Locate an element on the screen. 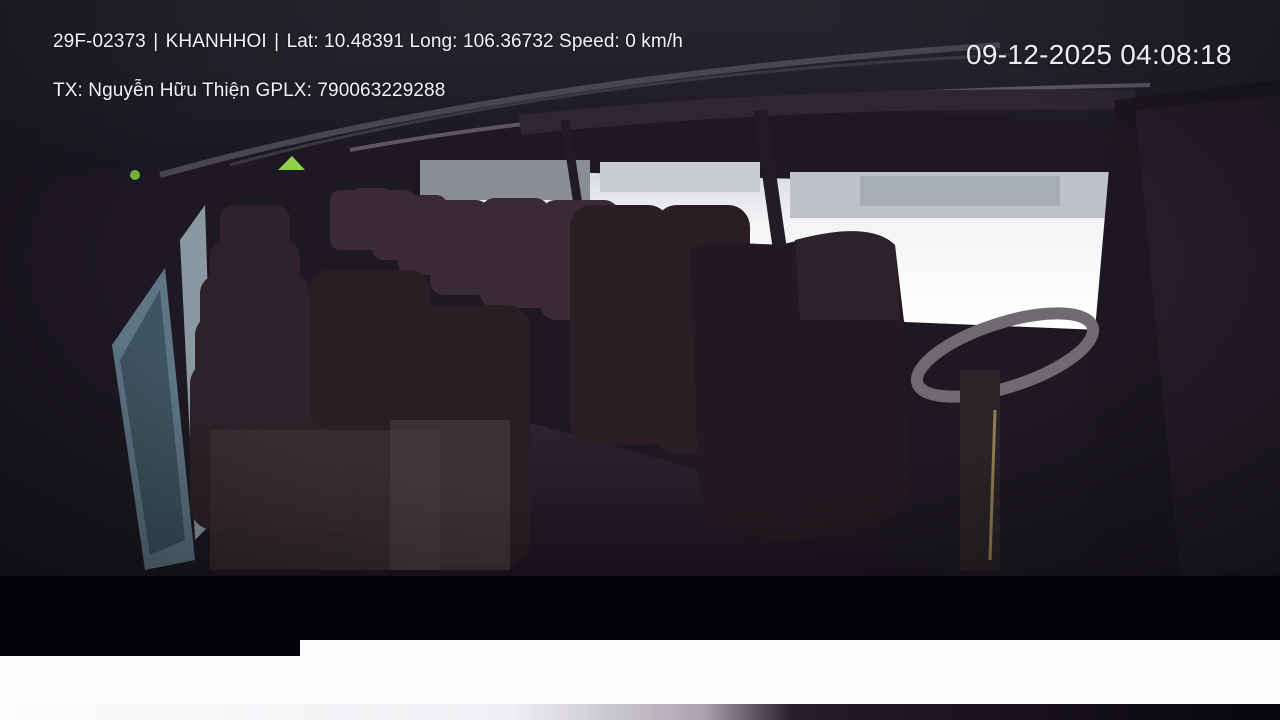 The height and width of the screenshot is (720, 1280). driver-info-overlay: TX: Nguyễn Hữu Thiện GPLX: 790063229288 is located at coordinates (249, 91).